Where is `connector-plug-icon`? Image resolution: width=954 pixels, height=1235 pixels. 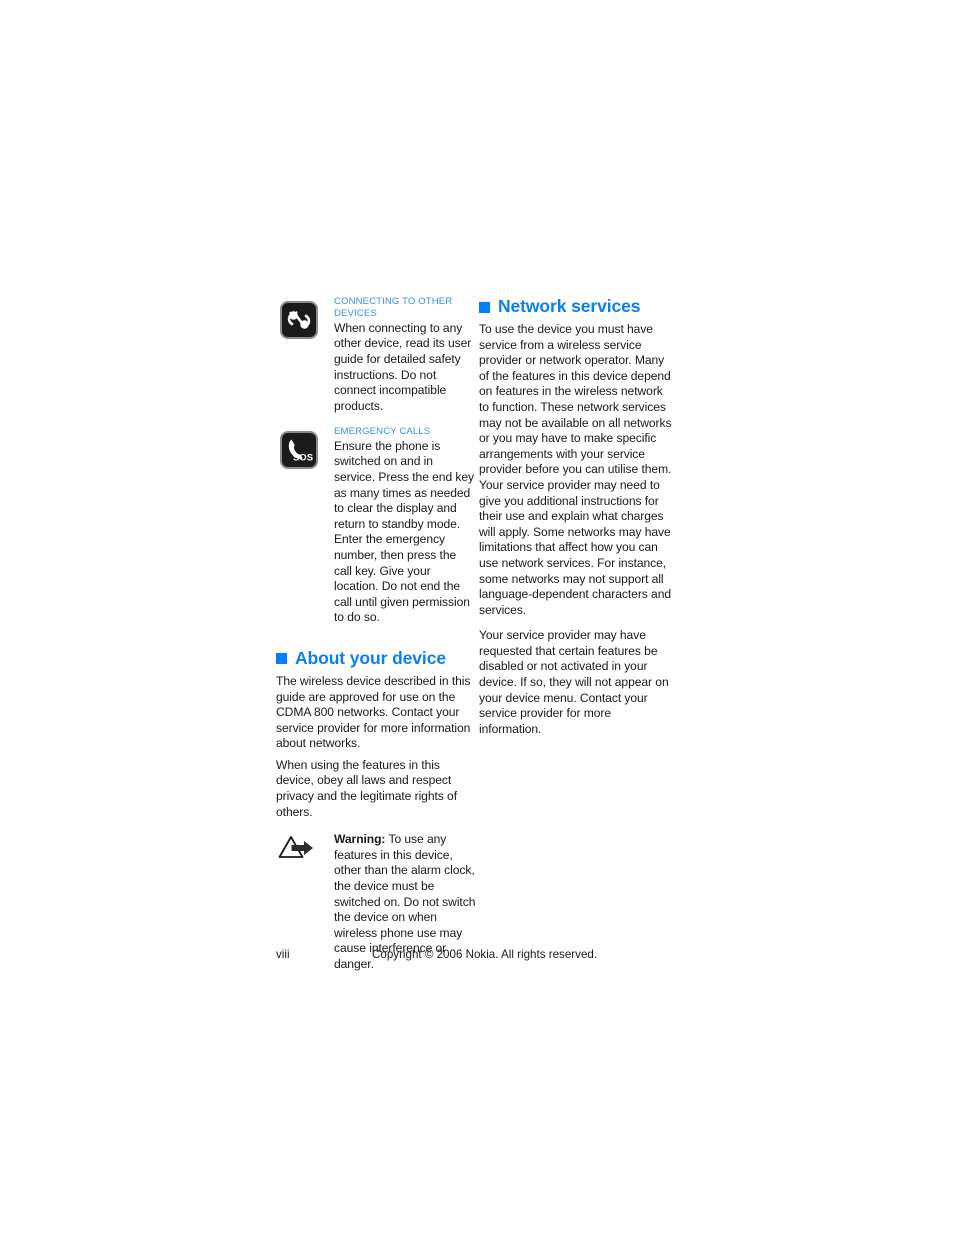 connector-plug-icon is located at coordinates (299, 320).